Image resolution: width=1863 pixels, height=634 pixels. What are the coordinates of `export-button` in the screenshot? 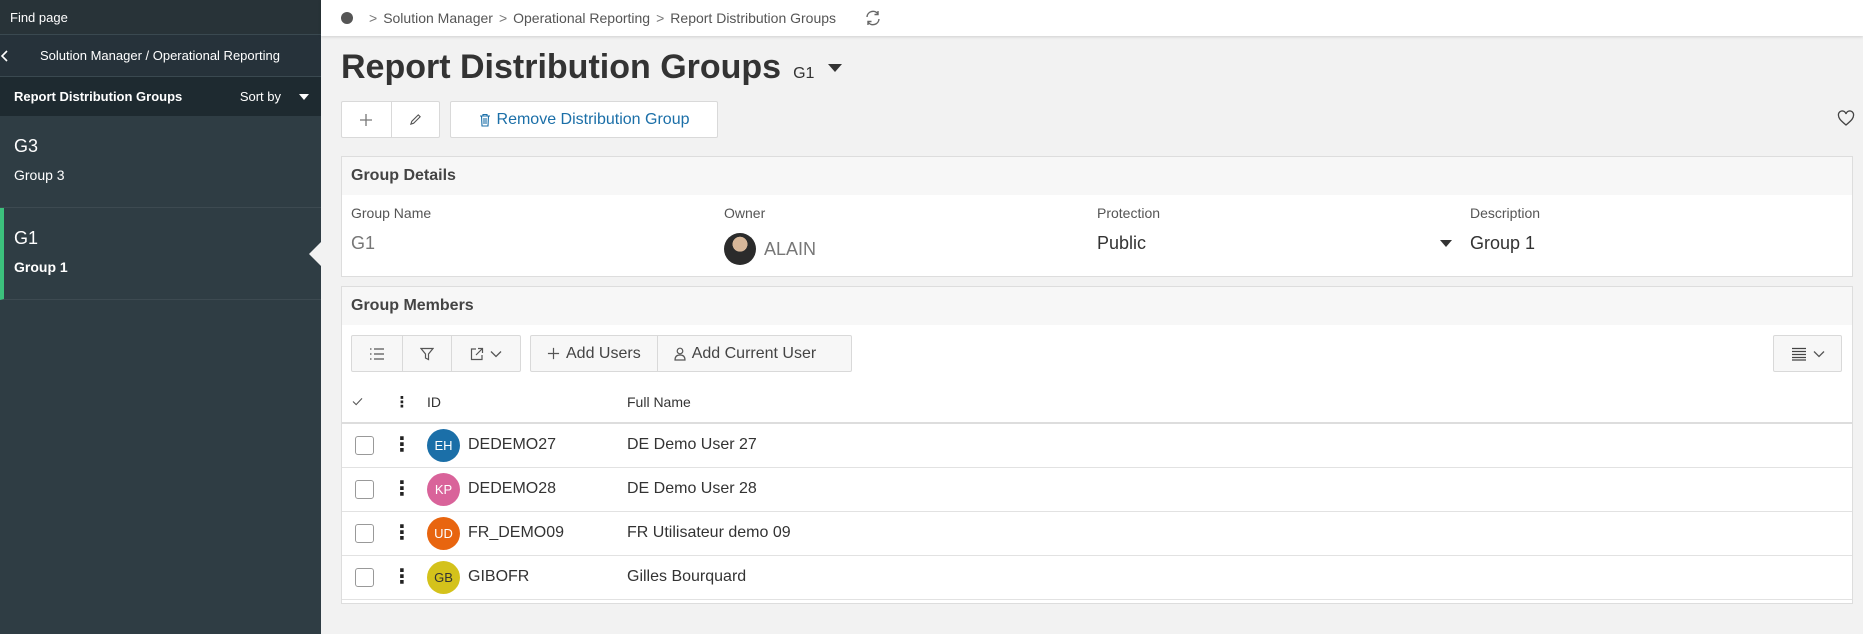 It's located at (485, 353).